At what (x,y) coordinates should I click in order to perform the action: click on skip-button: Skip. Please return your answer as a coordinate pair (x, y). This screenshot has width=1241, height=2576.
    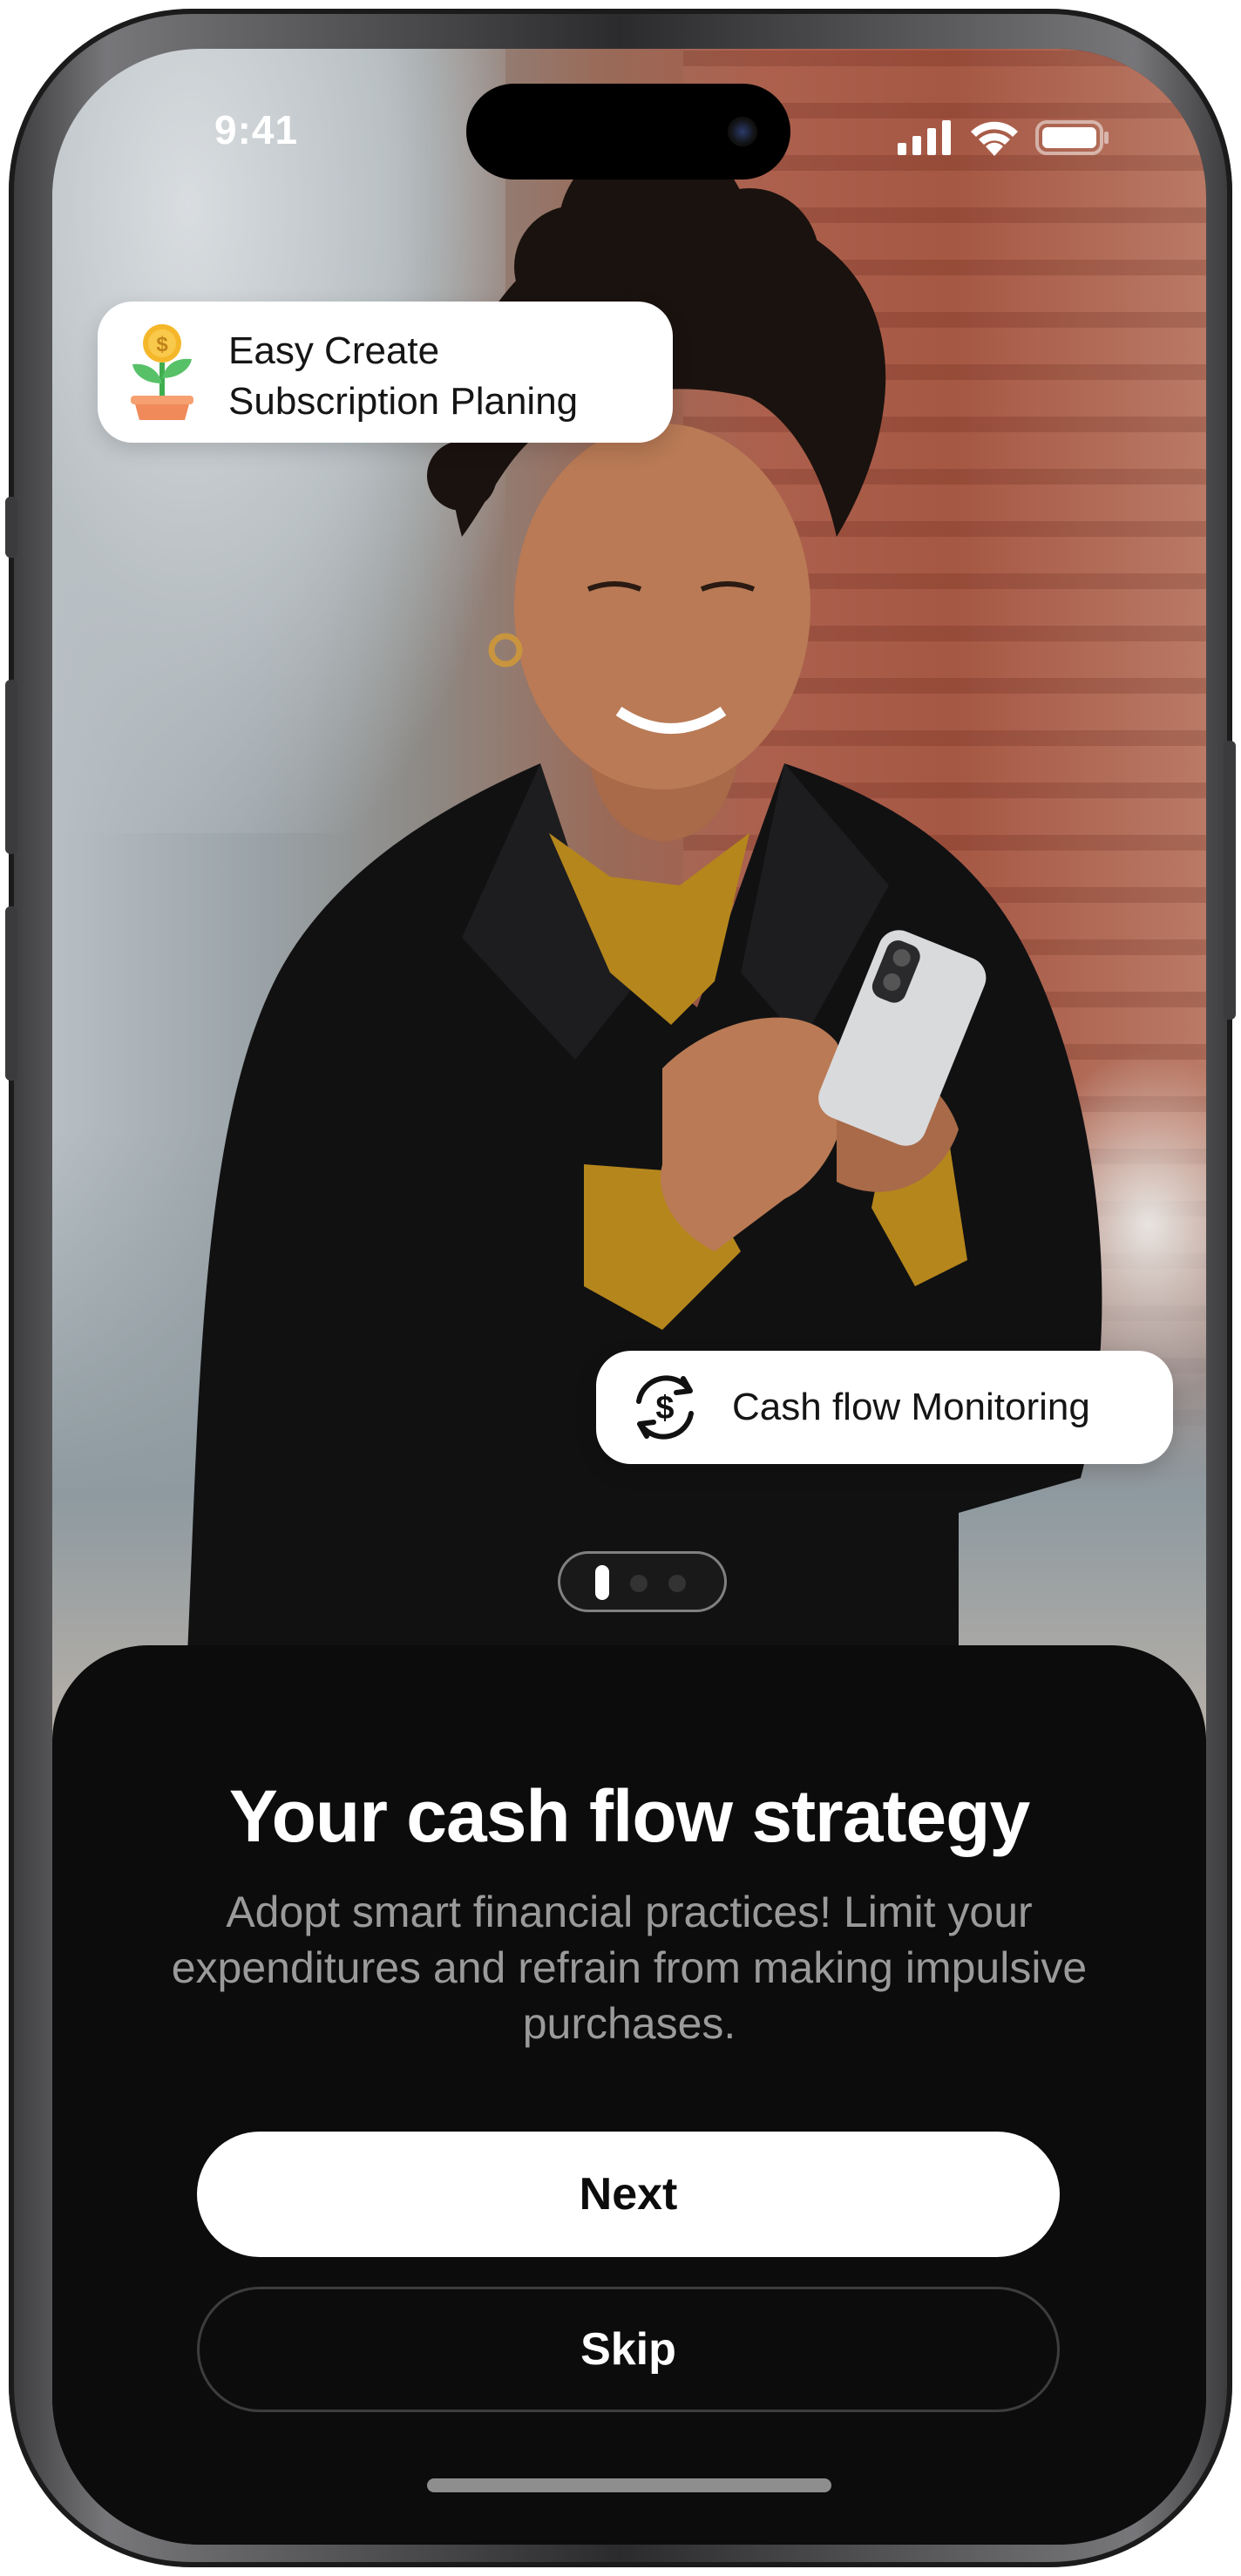
    Looking at the image, I should click on (628, 2350).